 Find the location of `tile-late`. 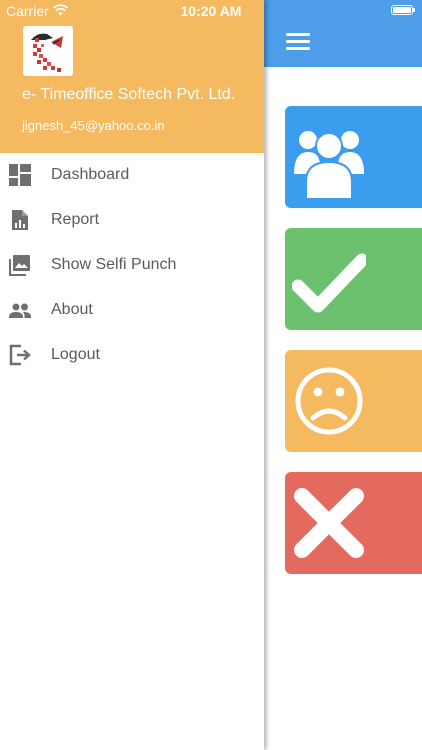

tile-late is located at coordinates (353, 401).